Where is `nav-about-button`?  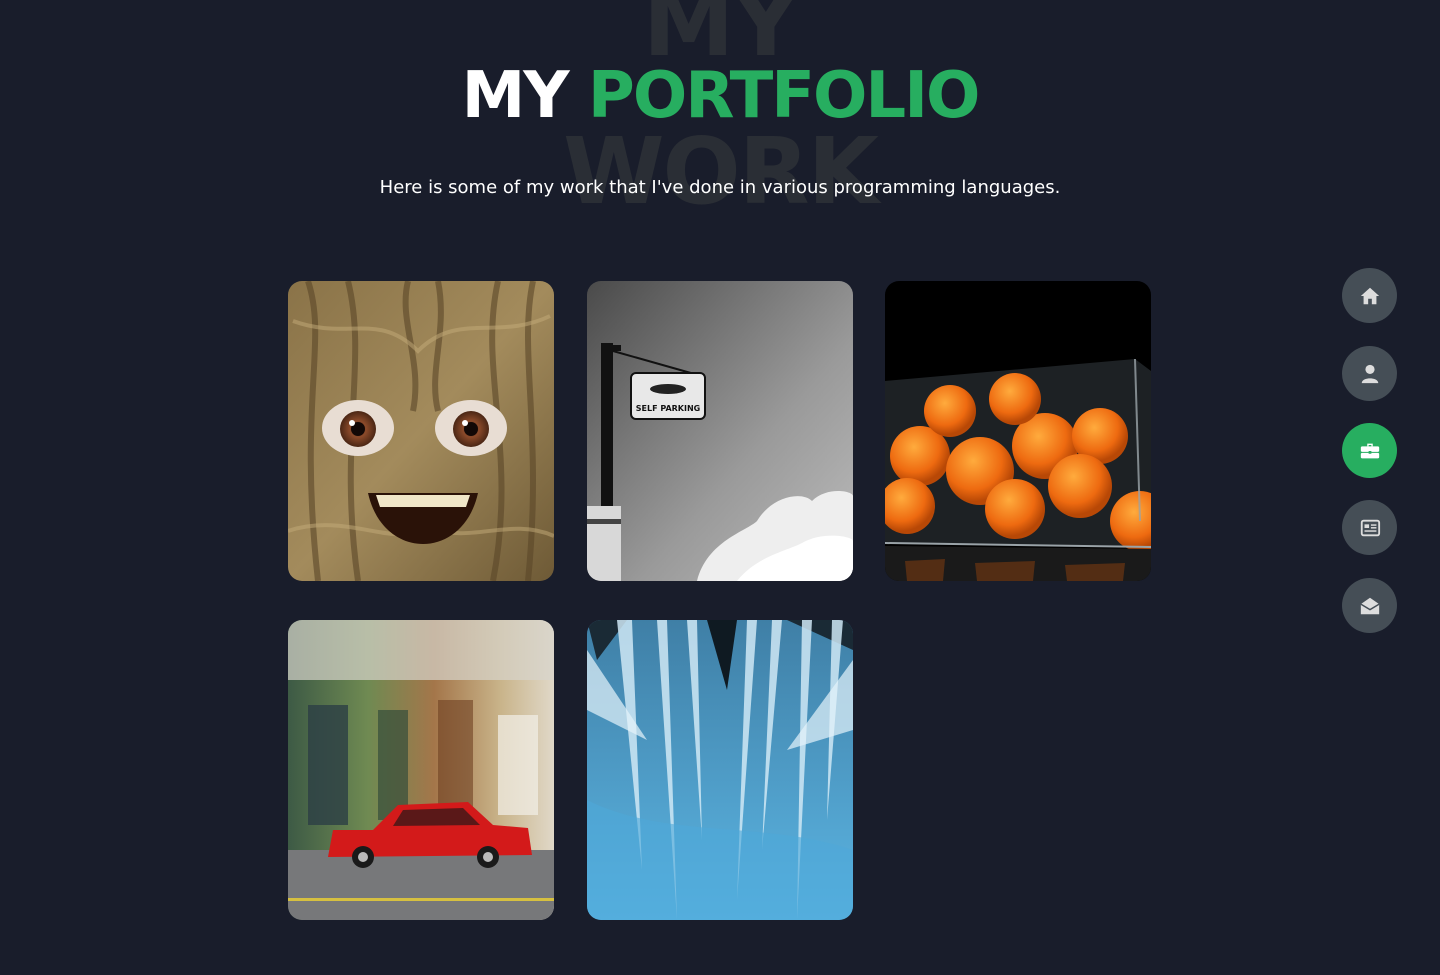
nav-about-button is located at coordinates (1369, 373).